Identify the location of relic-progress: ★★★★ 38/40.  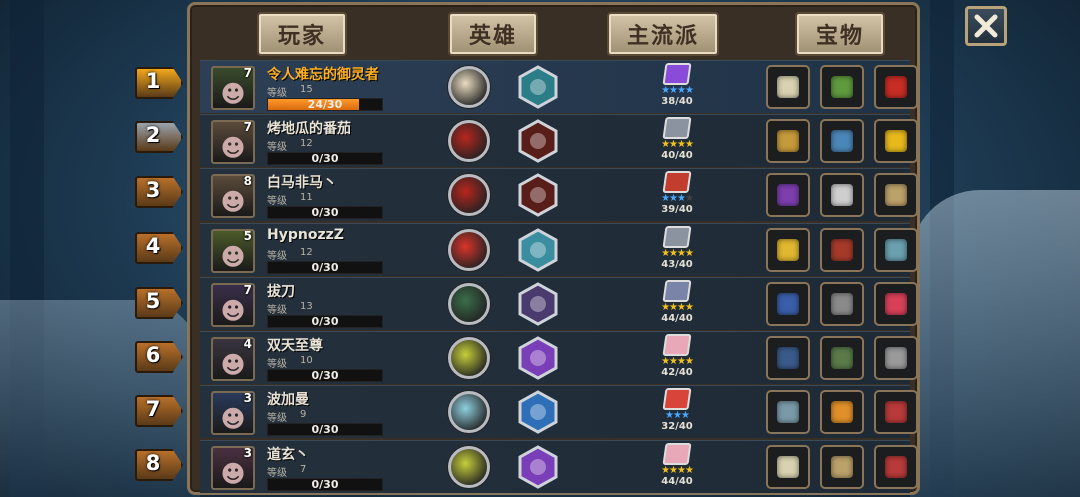
(677, 85).